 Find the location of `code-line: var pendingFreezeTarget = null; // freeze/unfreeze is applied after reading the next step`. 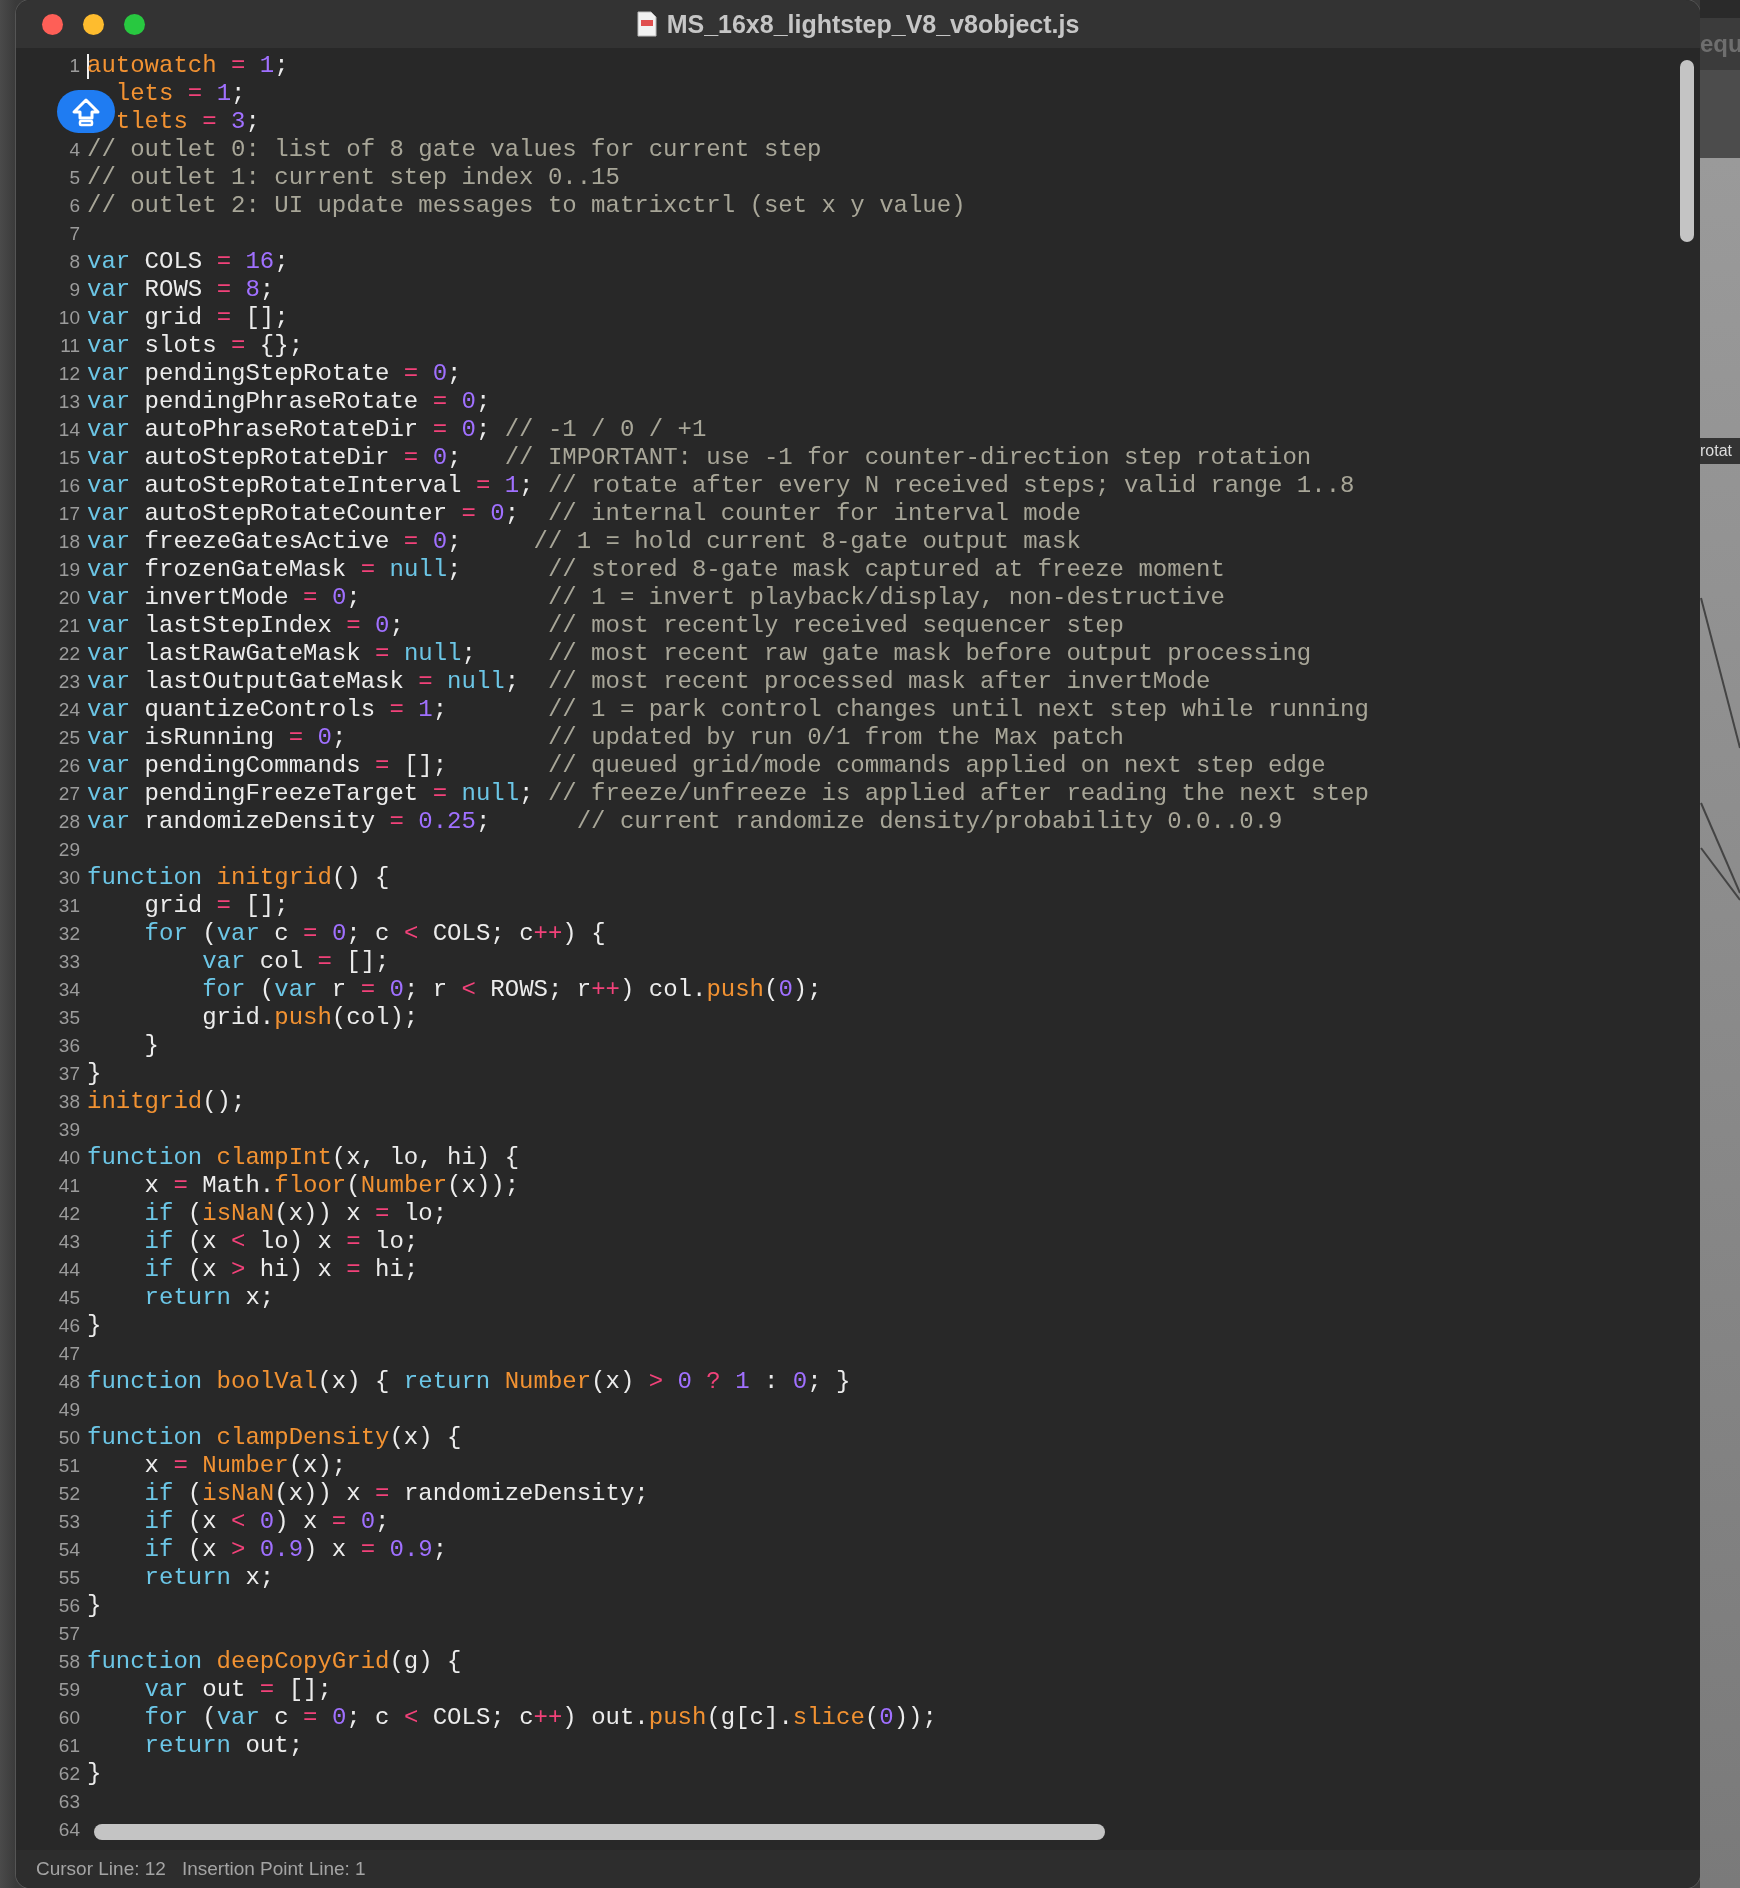

code-line: var pendingFreezeTarget = null; // freeze/unfreeze is applied after reading the next step is located at coordinates (728, 794).